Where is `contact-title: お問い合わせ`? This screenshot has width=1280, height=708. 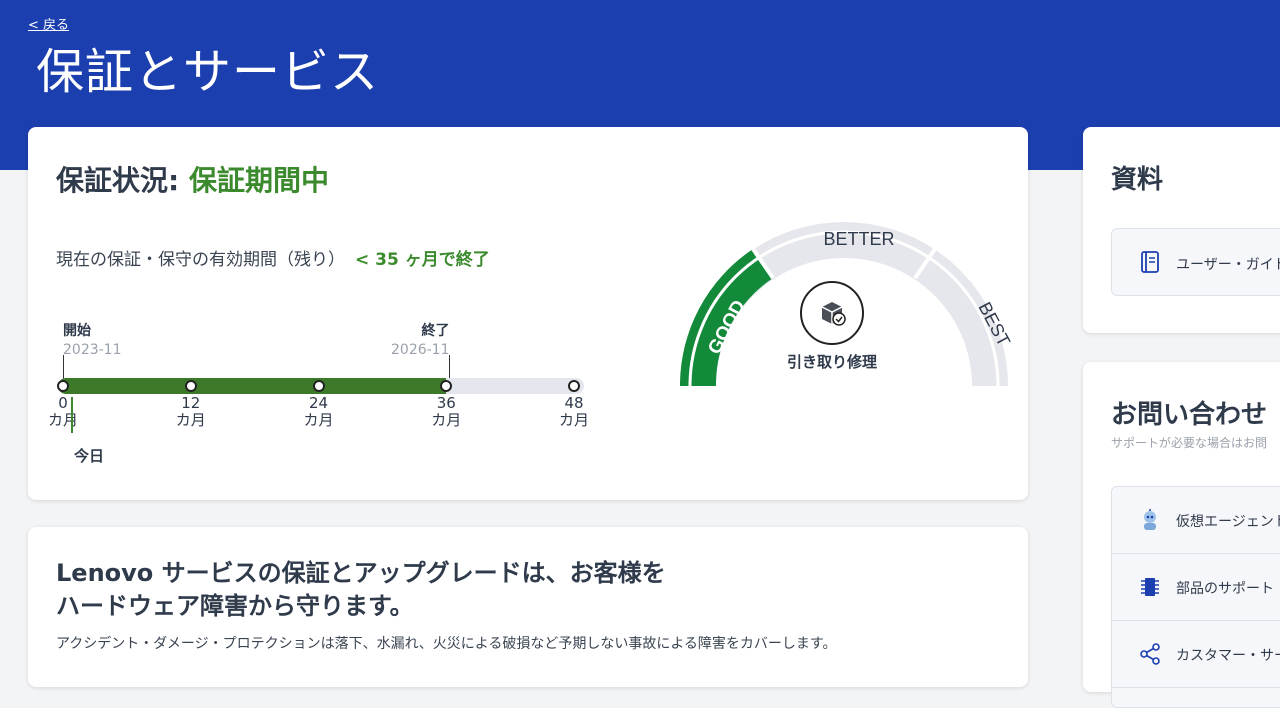
contact-title: お問い合わせ is located at coordinates (1189, 415).